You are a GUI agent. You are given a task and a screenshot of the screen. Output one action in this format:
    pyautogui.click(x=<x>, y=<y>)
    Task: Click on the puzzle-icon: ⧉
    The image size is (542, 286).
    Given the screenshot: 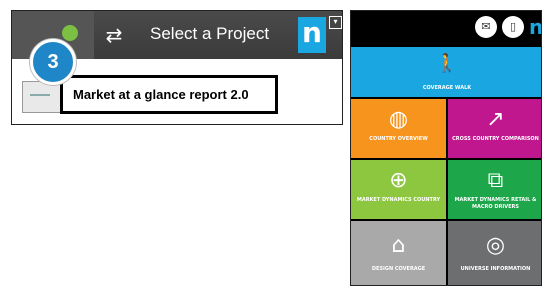 What is the action you would take?
    pyautogui.click(x=495, y=180)
    